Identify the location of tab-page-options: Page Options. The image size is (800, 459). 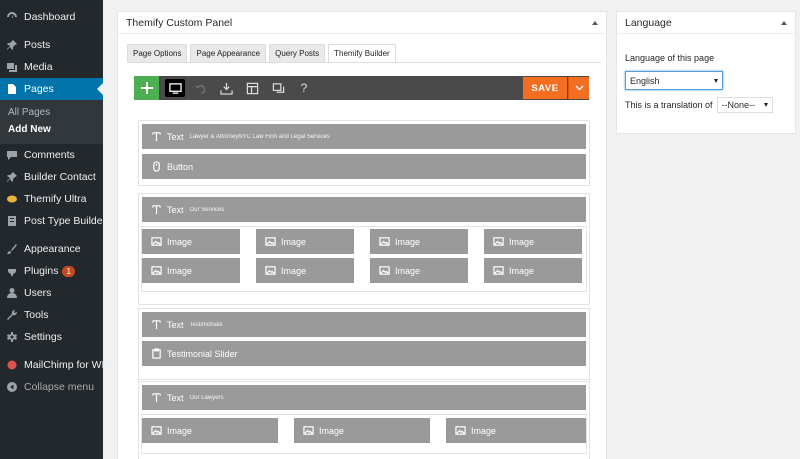
(157, 53).